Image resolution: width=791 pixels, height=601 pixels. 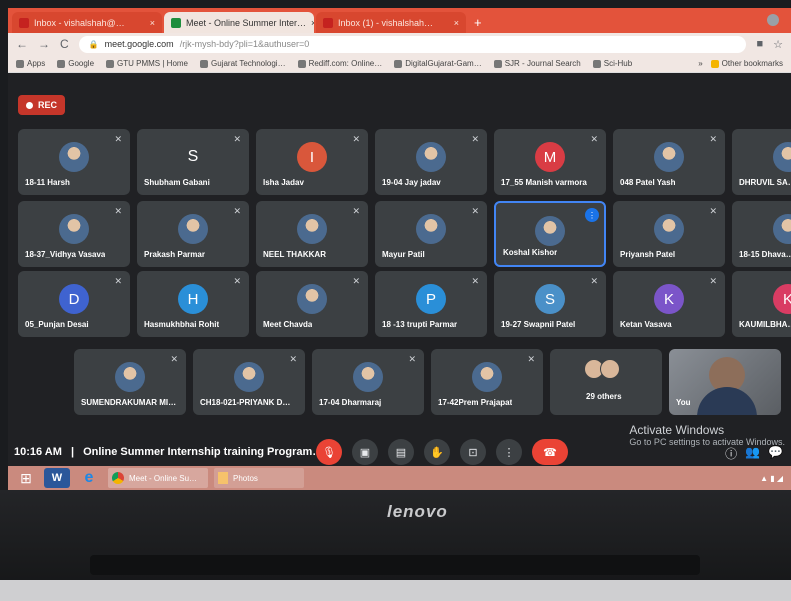 I want to click on laptop-hinge, so click(x=395, y=565).